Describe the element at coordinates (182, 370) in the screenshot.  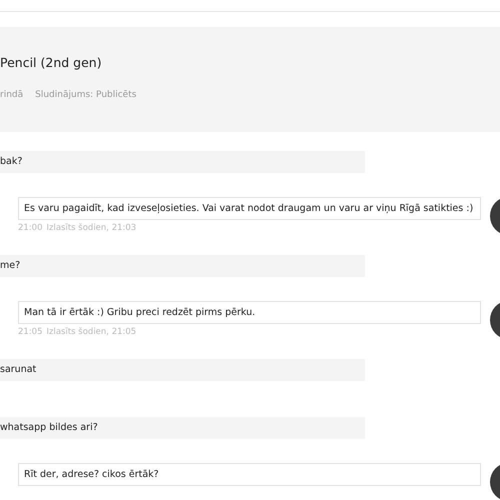
I see `message-bubble: sarunat` at that location.